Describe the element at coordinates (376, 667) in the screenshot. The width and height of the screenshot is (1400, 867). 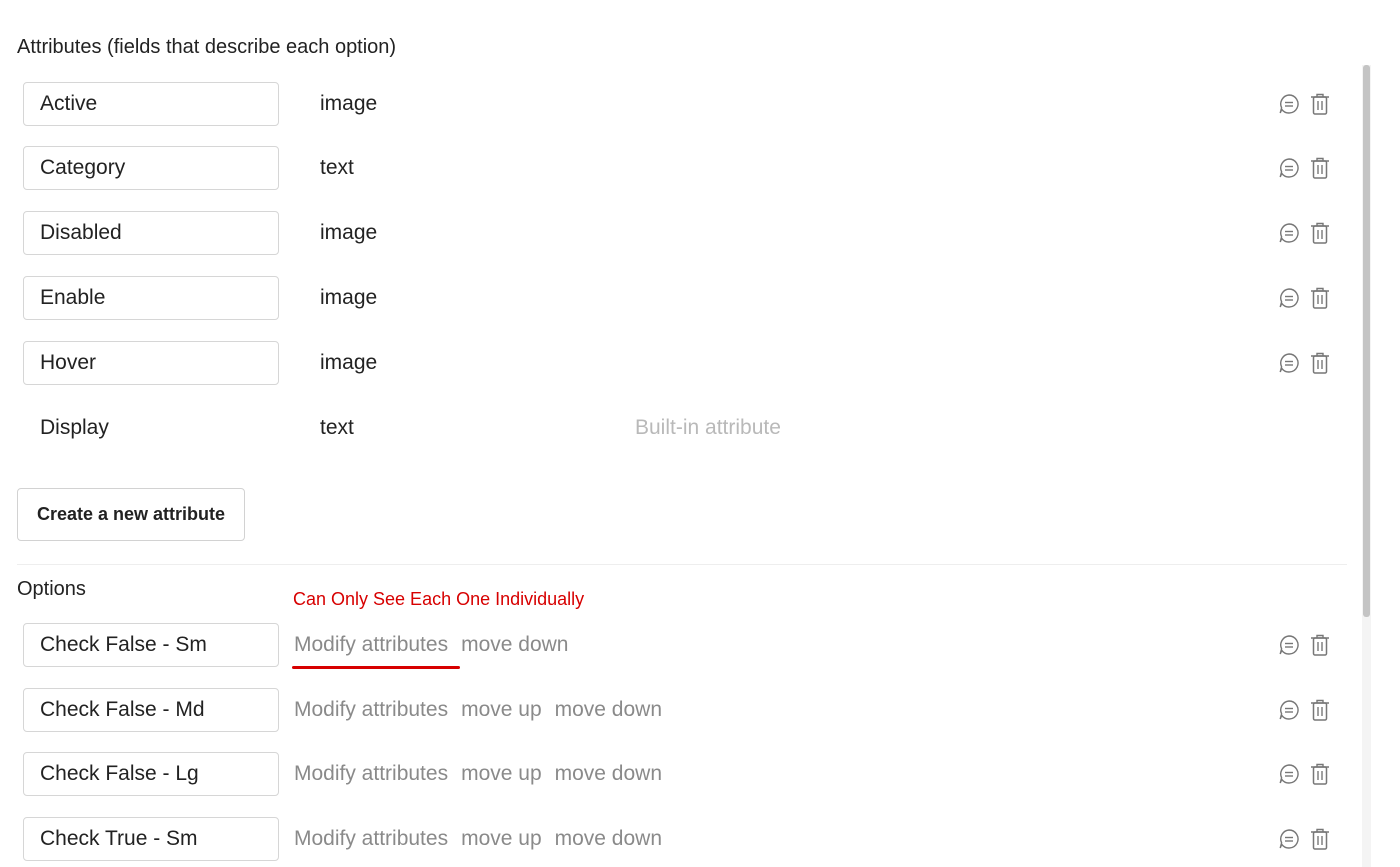
I see `annotation-underline` at that location.